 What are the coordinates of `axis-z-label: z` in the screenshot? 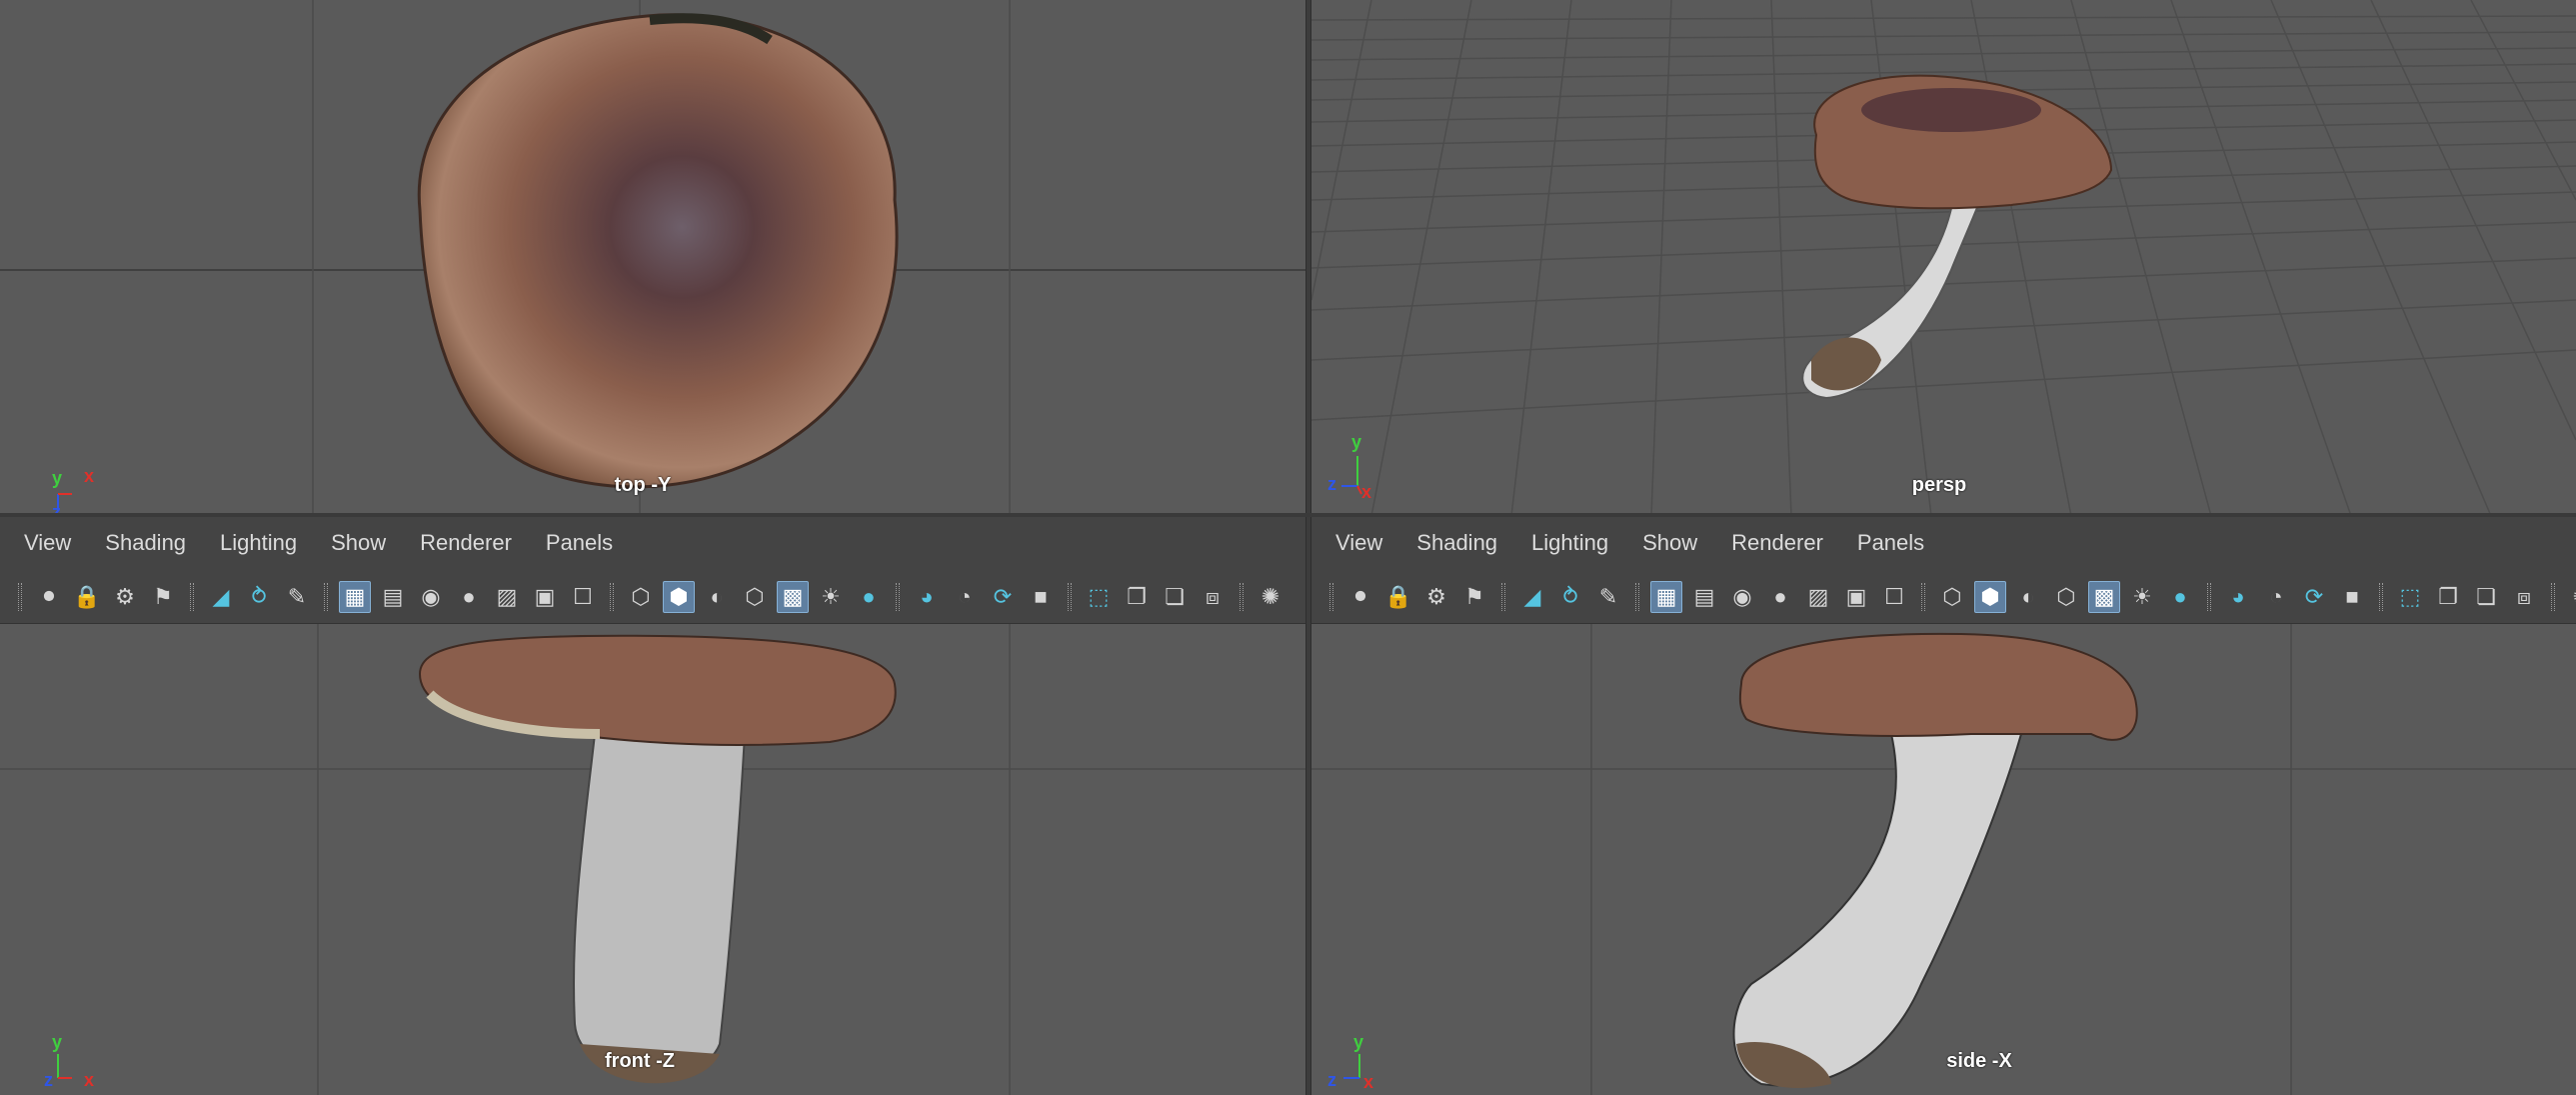 It's located at (1331, 484).